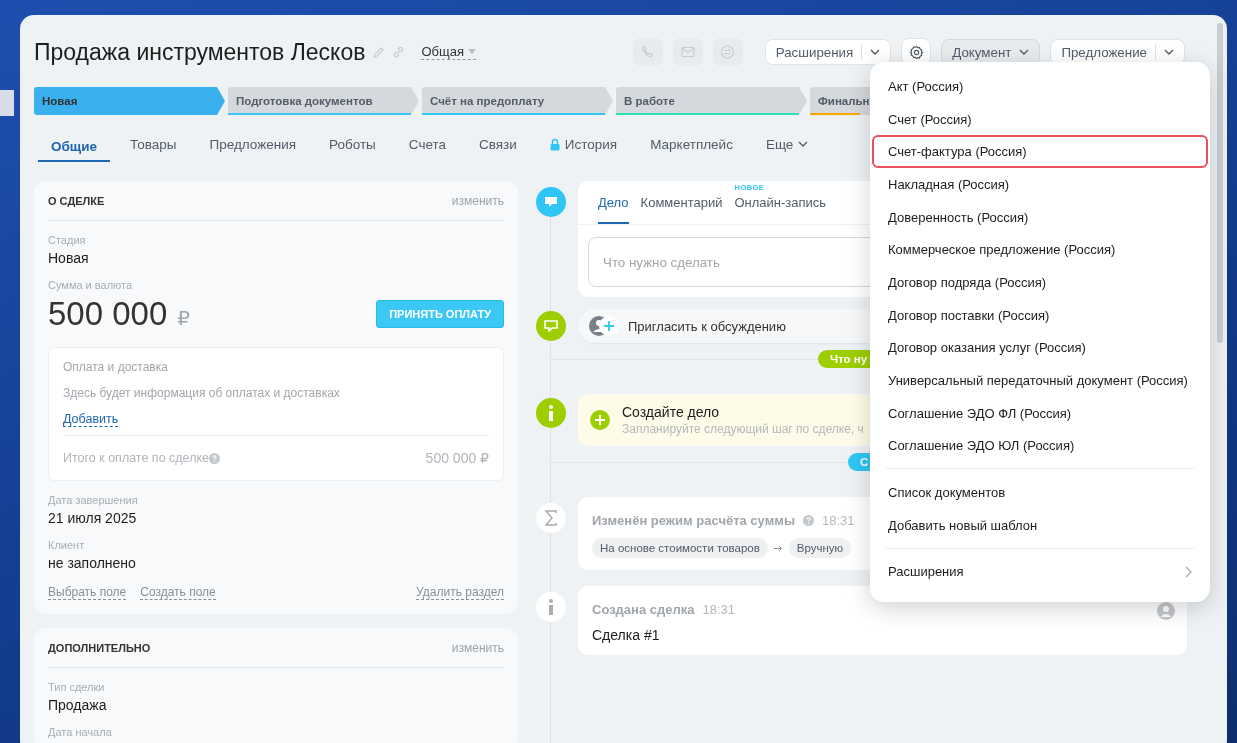 This screenshot has height=743, width=1237. Describe the element at coordinates (80, 732) in the screenshot. I see `field-label: Дата начала` at that location.